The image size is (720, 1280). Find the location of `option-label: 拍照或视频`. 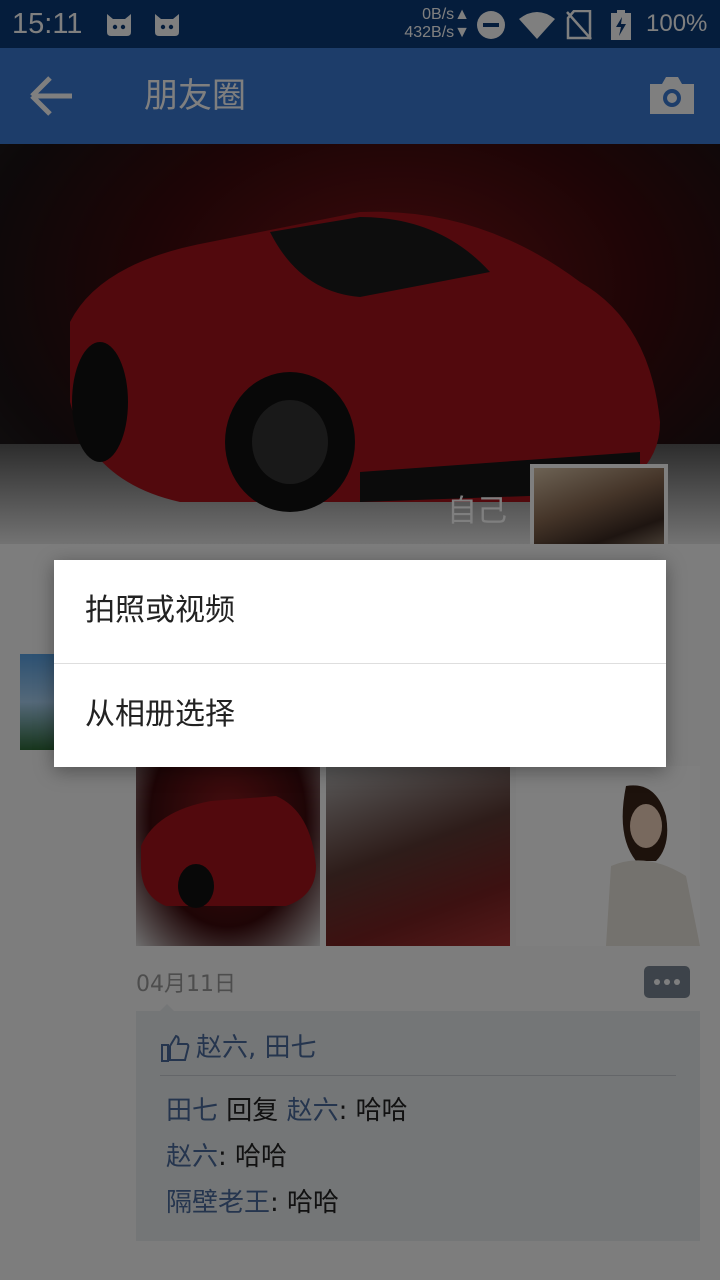

option-label: 拍照或视频 is located at coordinates (160, 610).